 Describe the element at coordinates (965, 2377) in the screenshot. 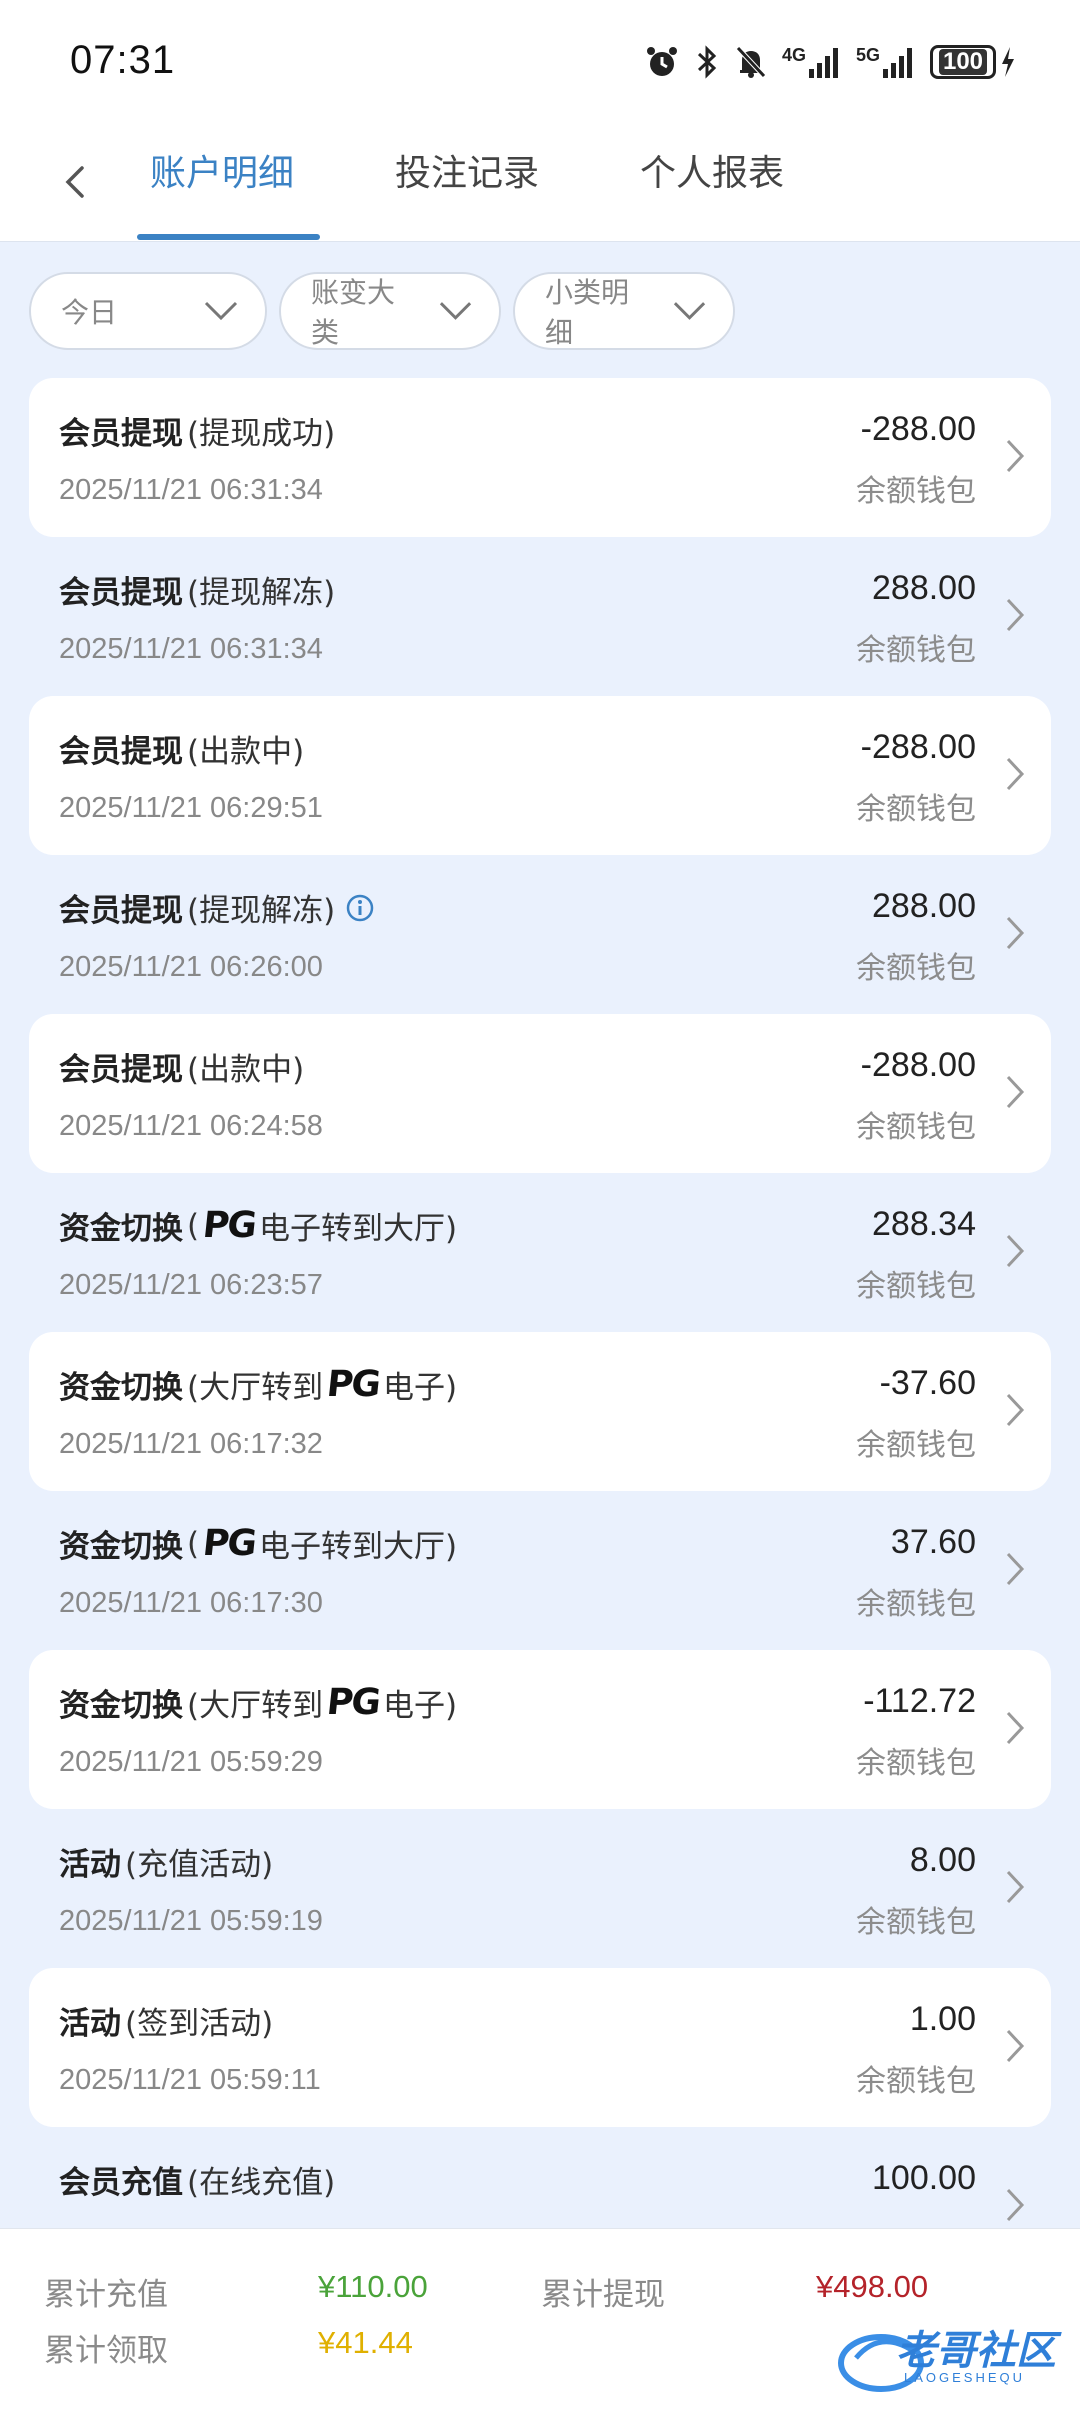

I see `watermark-sub: LAOGESHEQU` at that location.